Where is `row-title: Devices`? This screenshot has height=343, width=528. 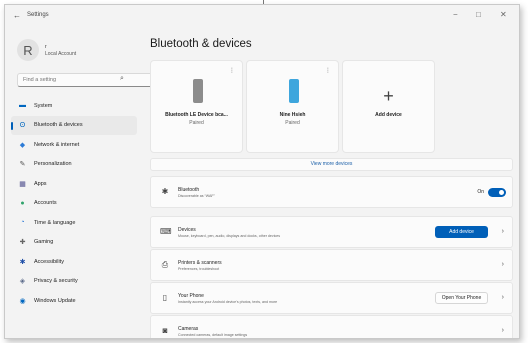
row-title: Devices is located at coordinates (187, 230).